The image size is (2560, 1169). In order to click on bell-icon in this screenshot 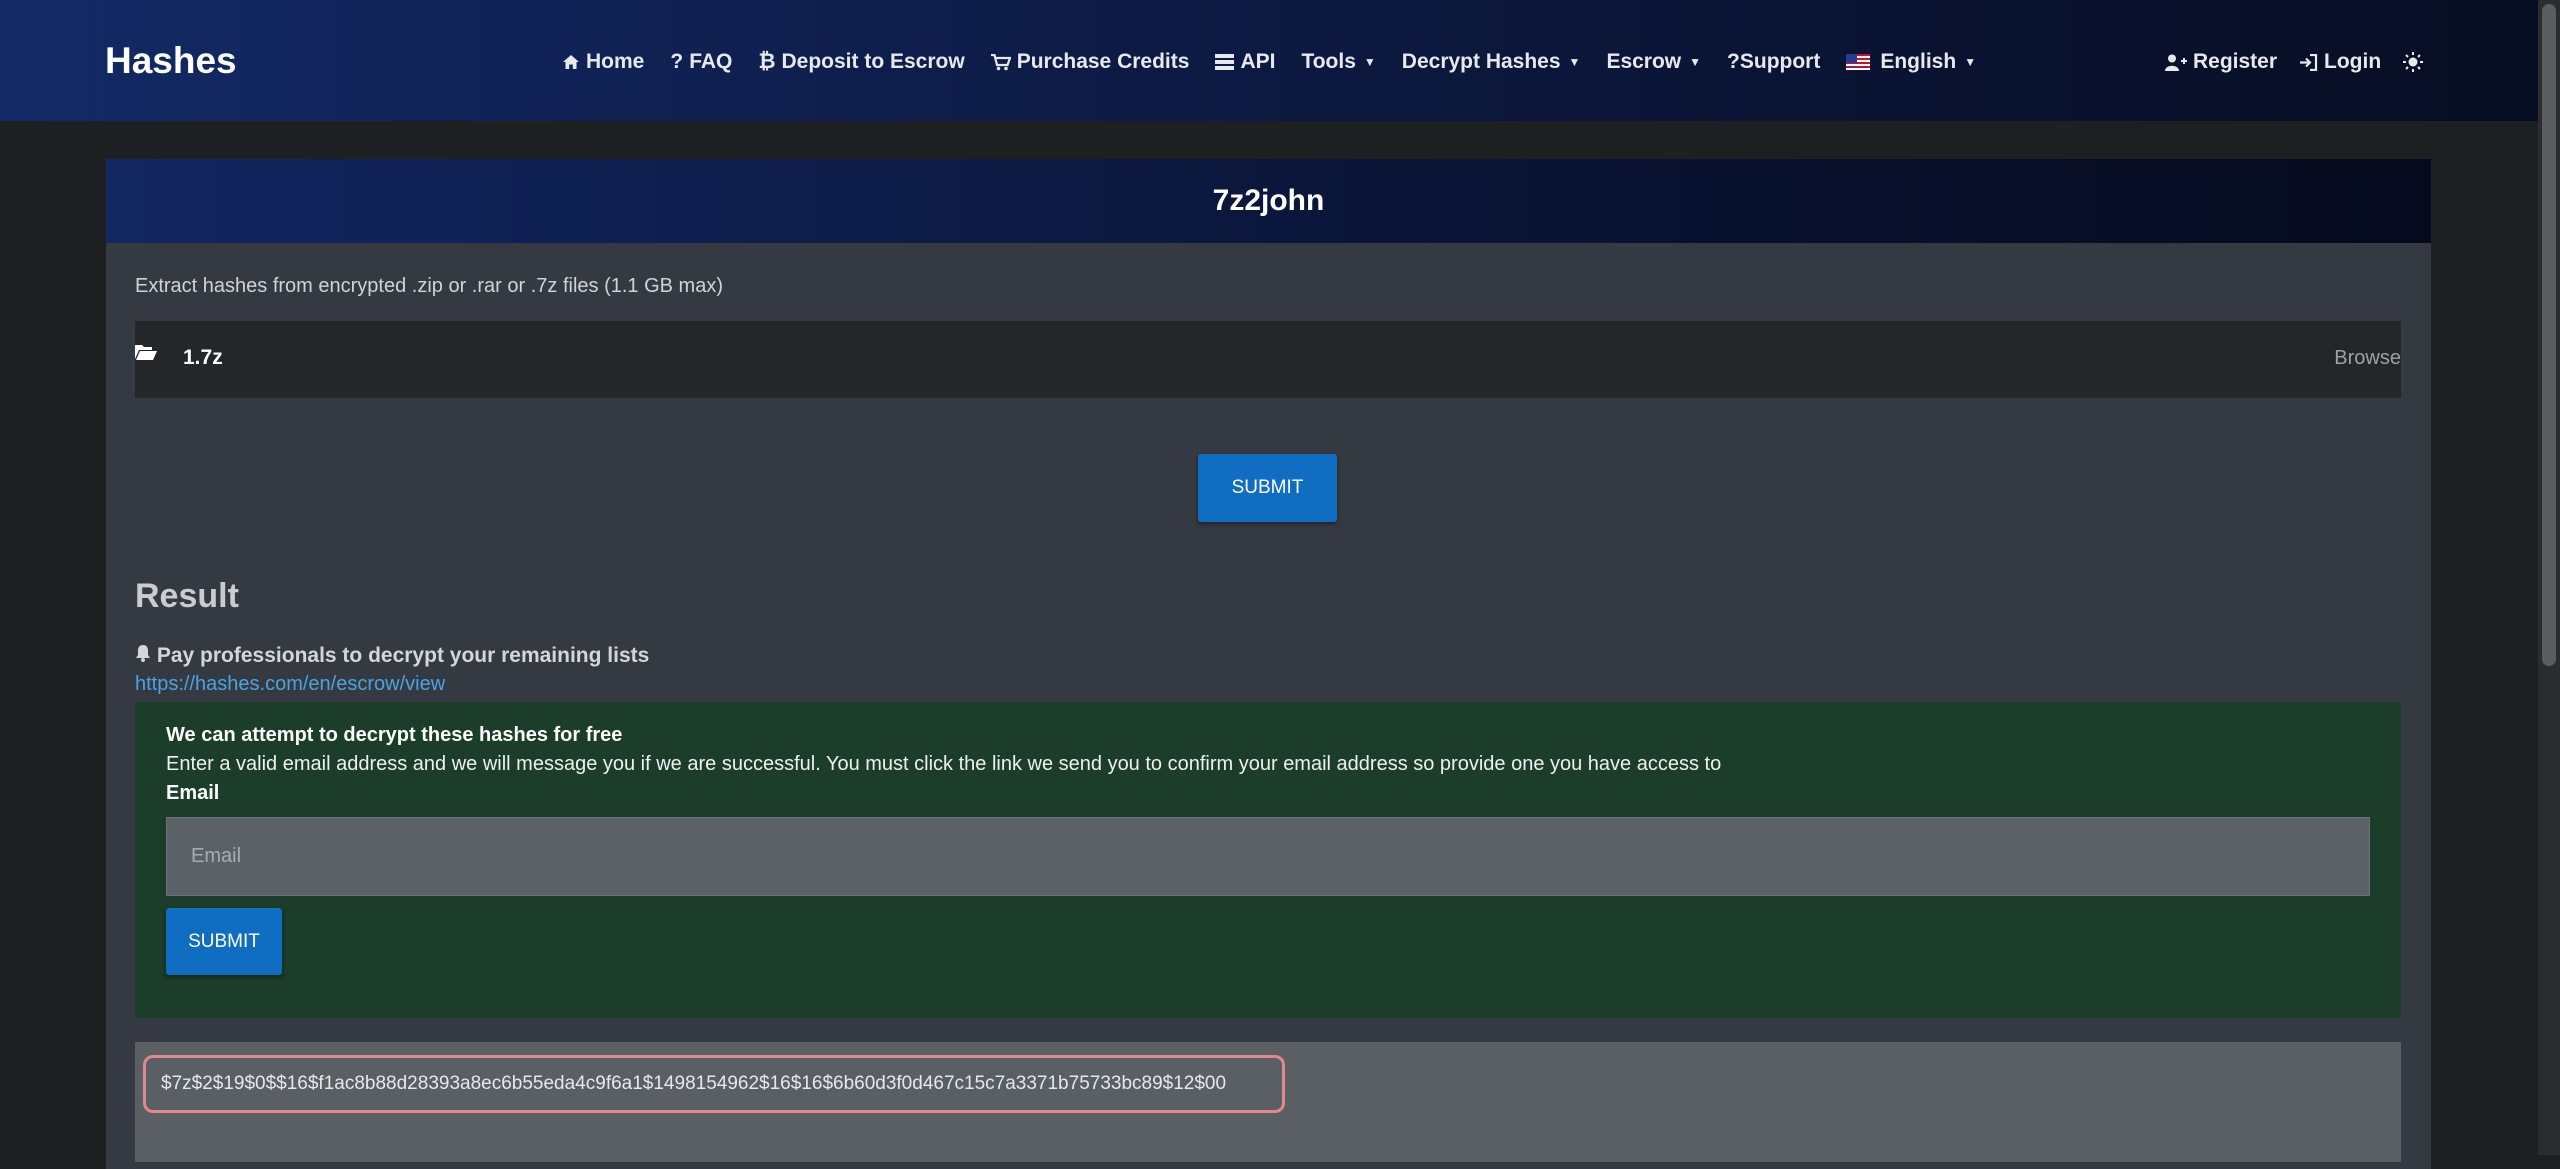, I will do `click(143, 653)`.